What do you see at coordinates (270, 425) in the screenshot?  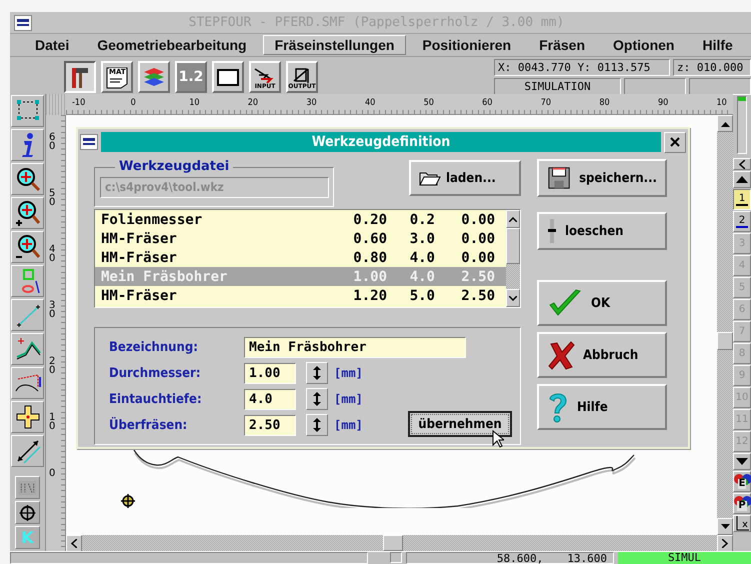 I see `value-field: 2.50` at bounding box center [270, 425].